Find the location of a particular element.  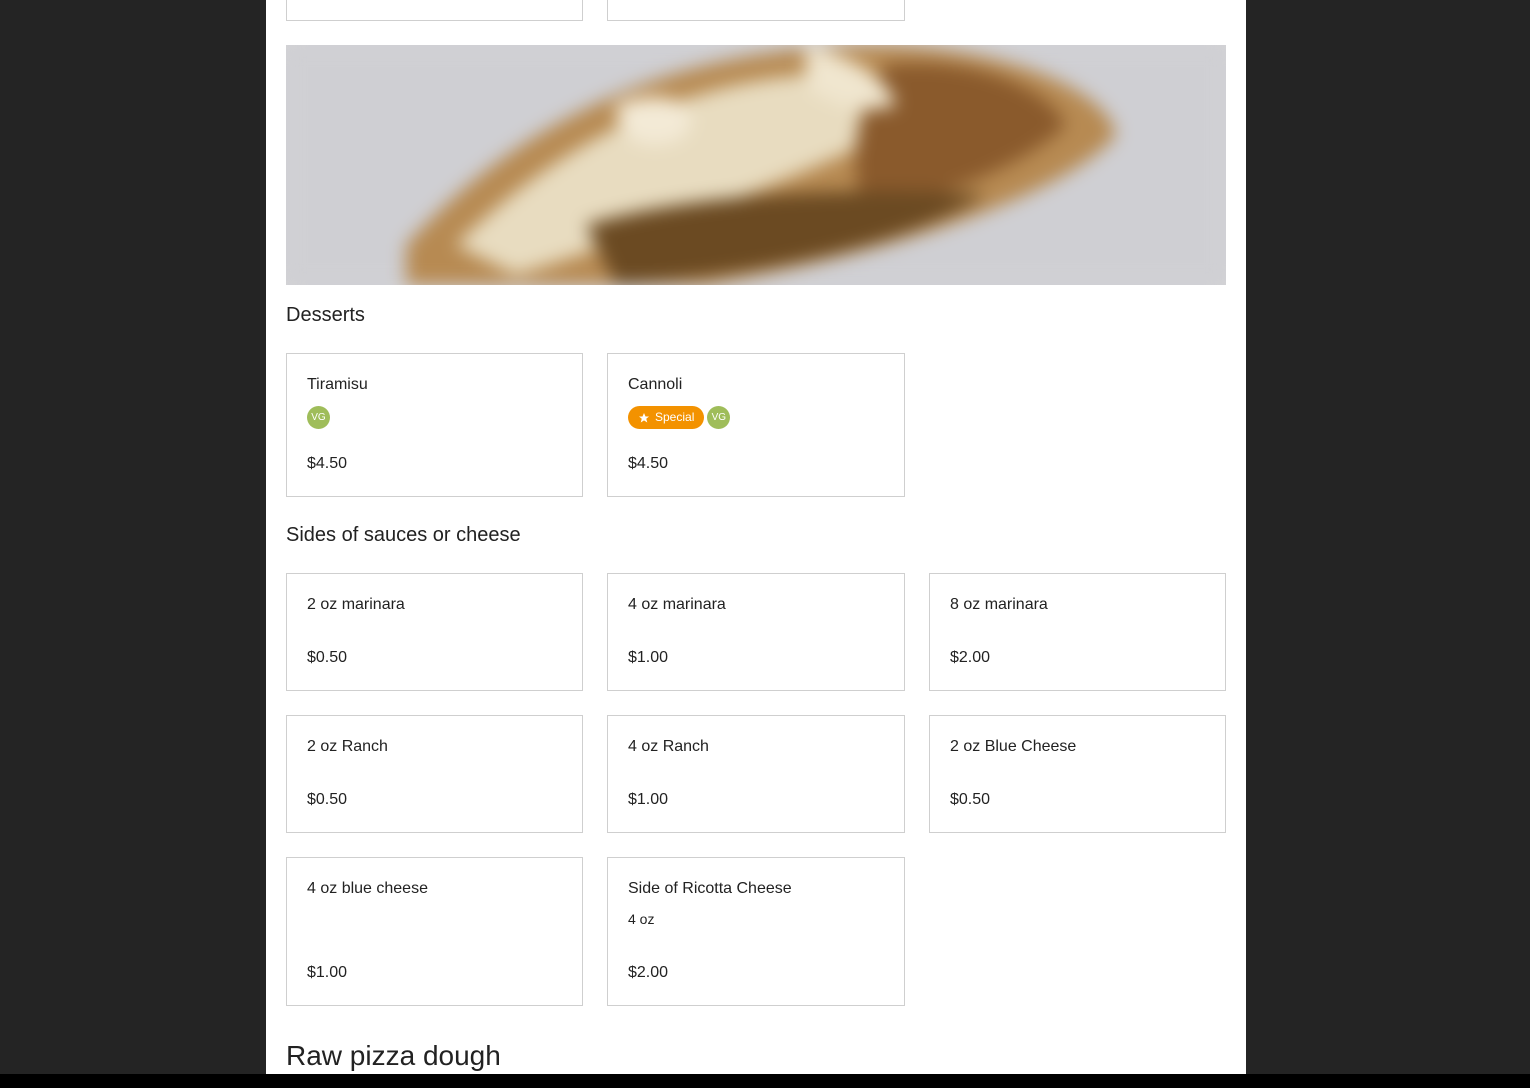

menu-item-name: 4 oz marinara is located at coordinates (677, 604).